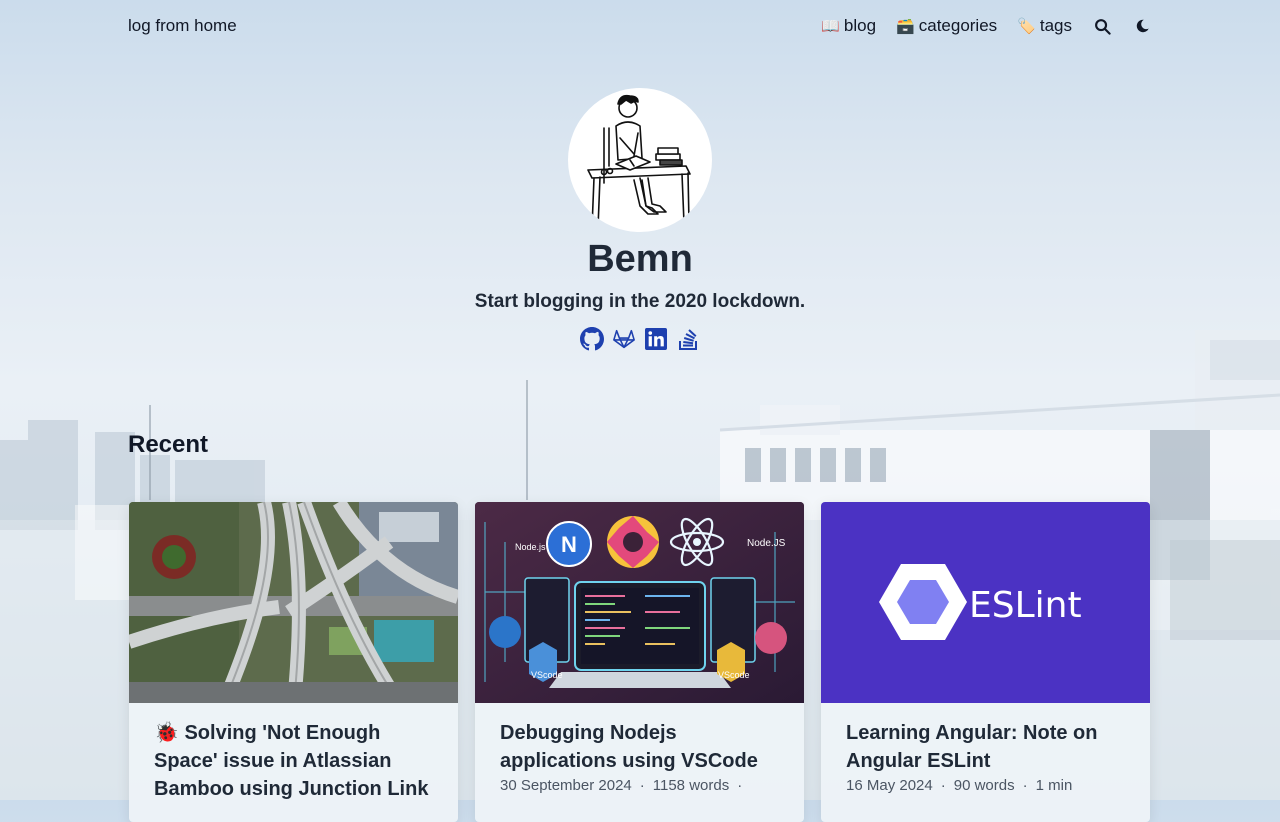  I want to click on nodejs-small-label: Node.js, so click(530, 547).